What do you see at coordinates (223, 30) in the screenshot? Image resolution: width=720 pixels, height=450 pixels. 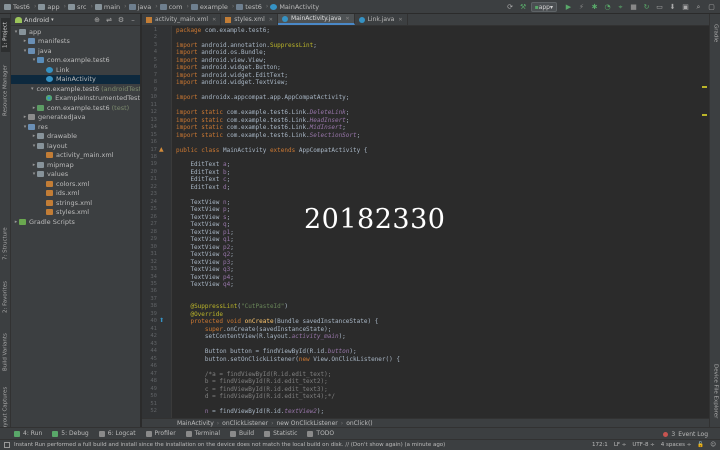 I see `code-line: package com.example.test6;` at bounding box center [223, 30].